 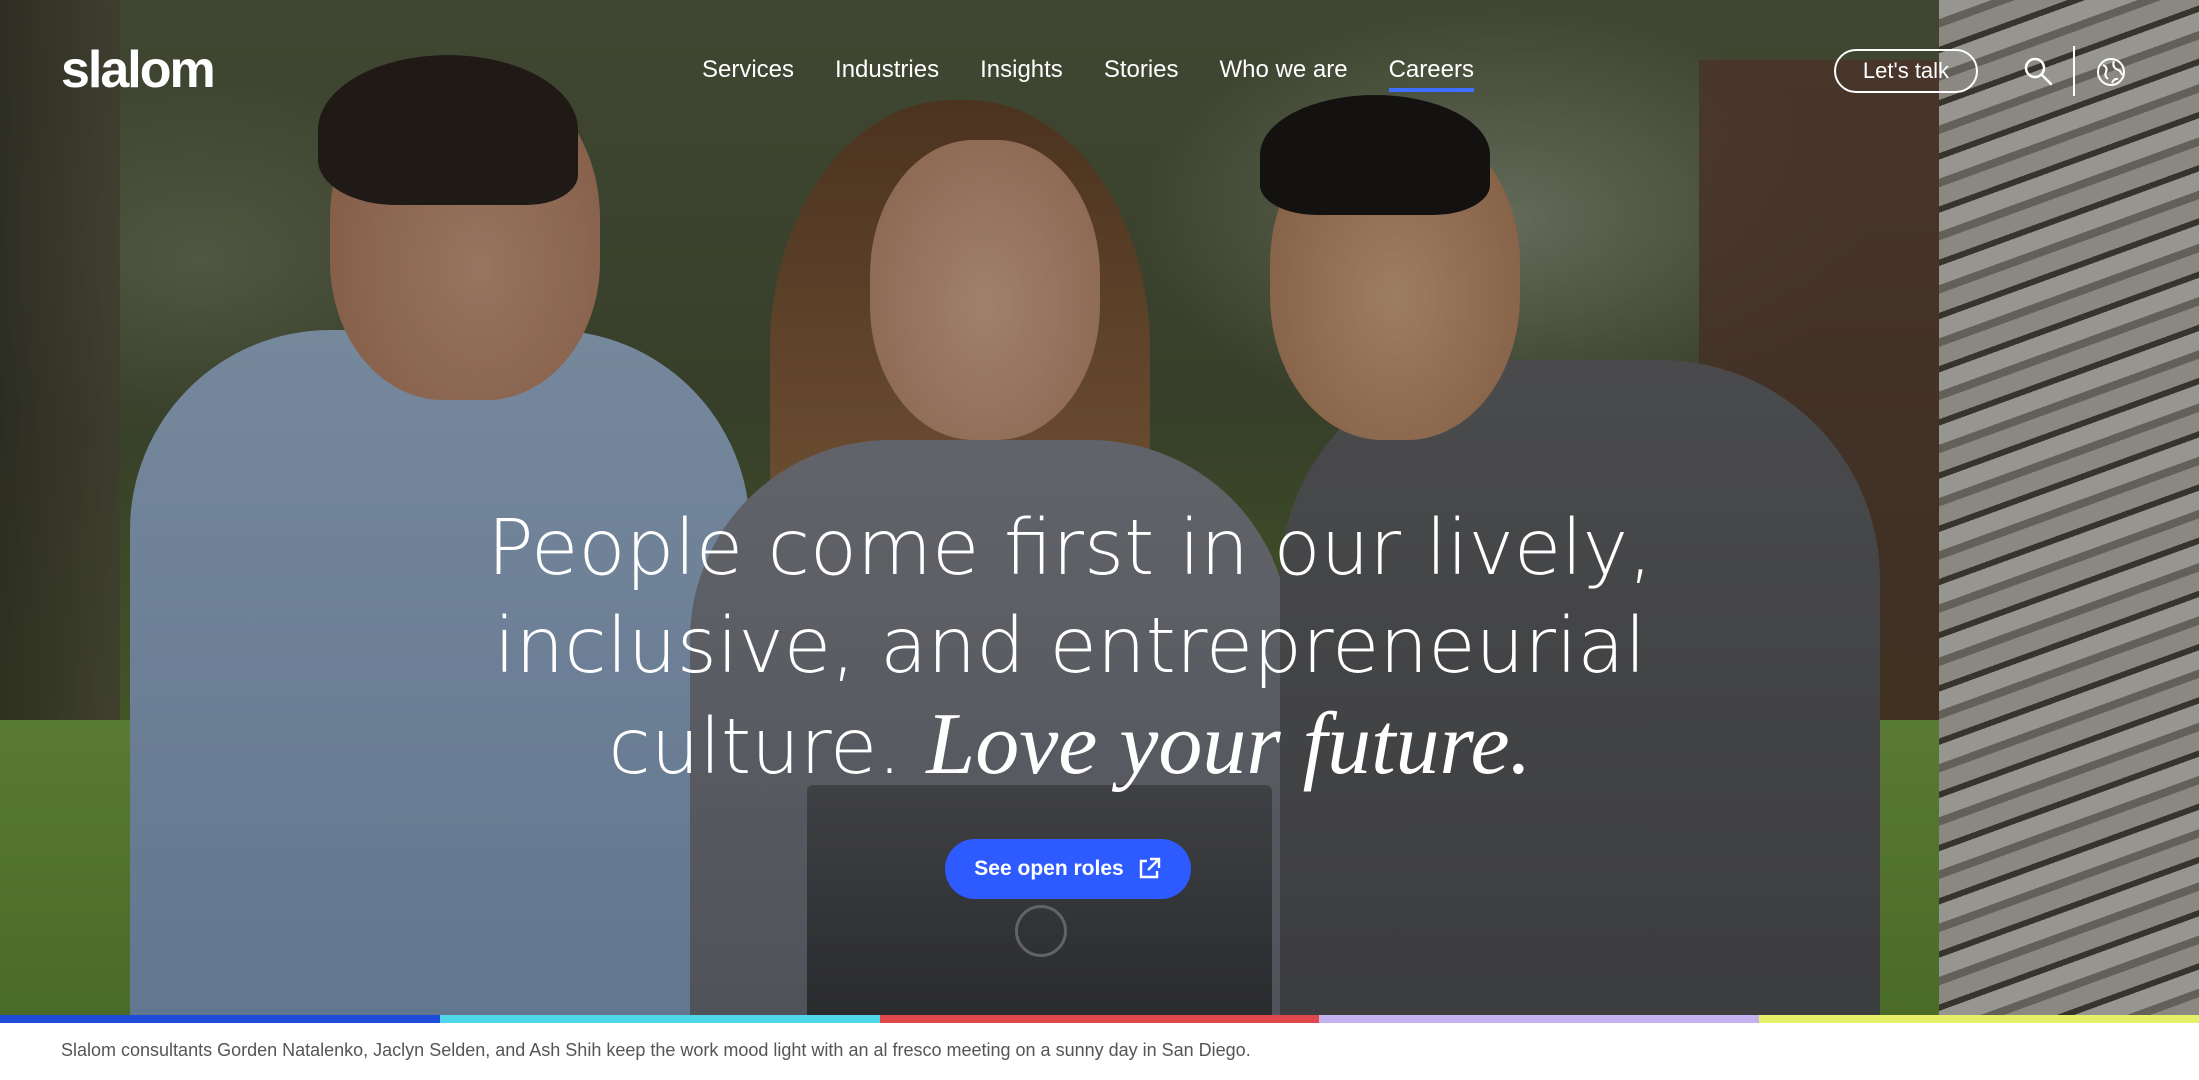 I want to click on see-open-roles-label: See open roles, so click(x=1049, y=868).